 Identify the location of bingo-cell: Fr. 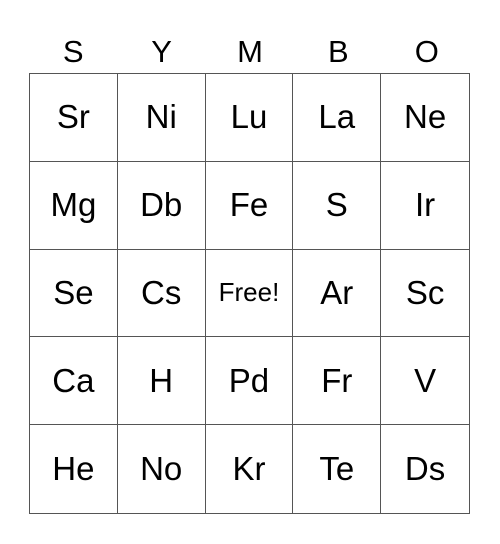
(337, 381).